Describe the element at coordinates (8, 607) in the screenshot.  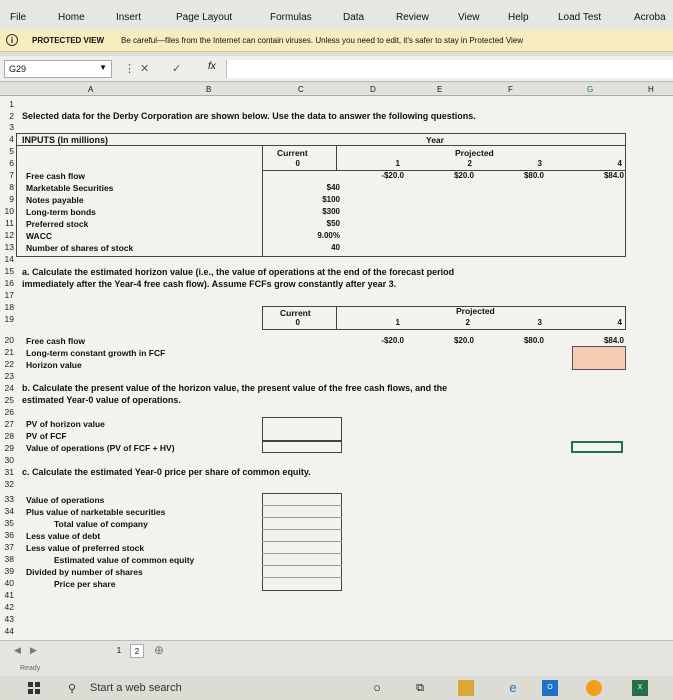
I see `row-header: 42` at that location.